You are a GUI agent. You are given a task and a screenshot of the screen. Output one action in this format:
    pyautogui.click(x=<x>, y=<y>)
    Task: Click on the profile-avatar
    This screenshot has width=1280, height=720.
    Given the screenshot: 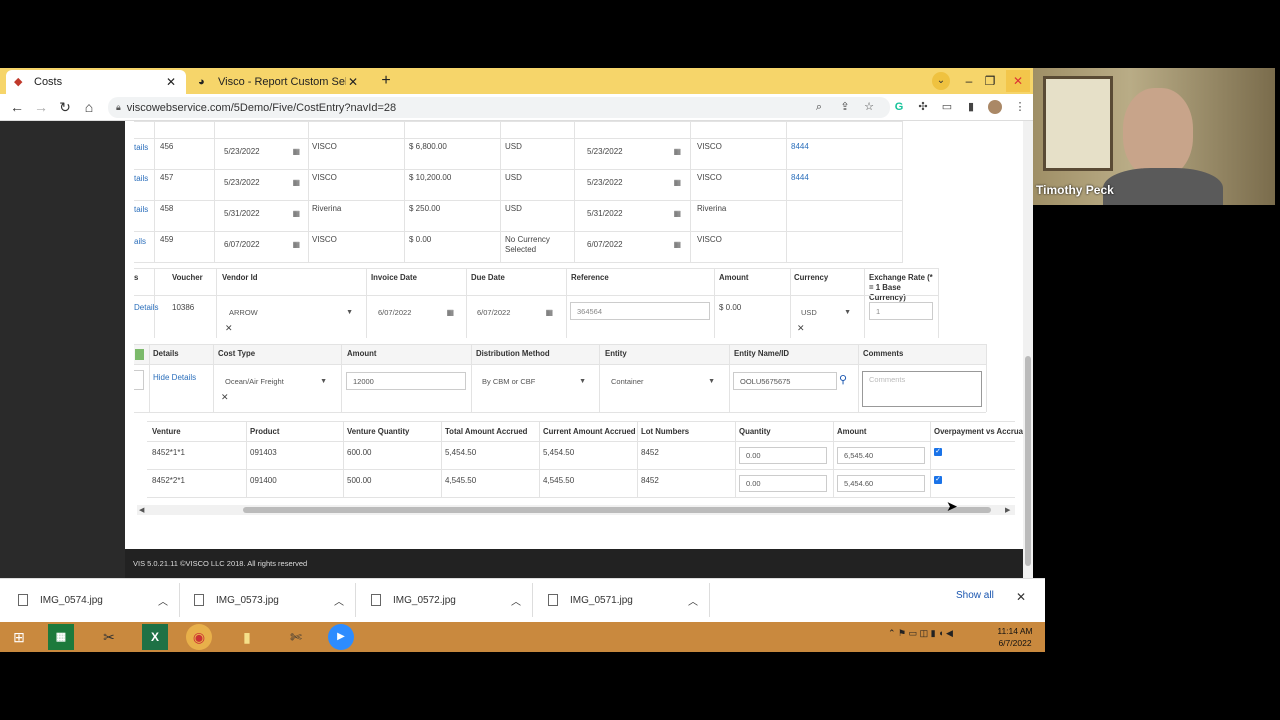 What is the action you would take?
    pyautogui.click(x=995, y=107)
    